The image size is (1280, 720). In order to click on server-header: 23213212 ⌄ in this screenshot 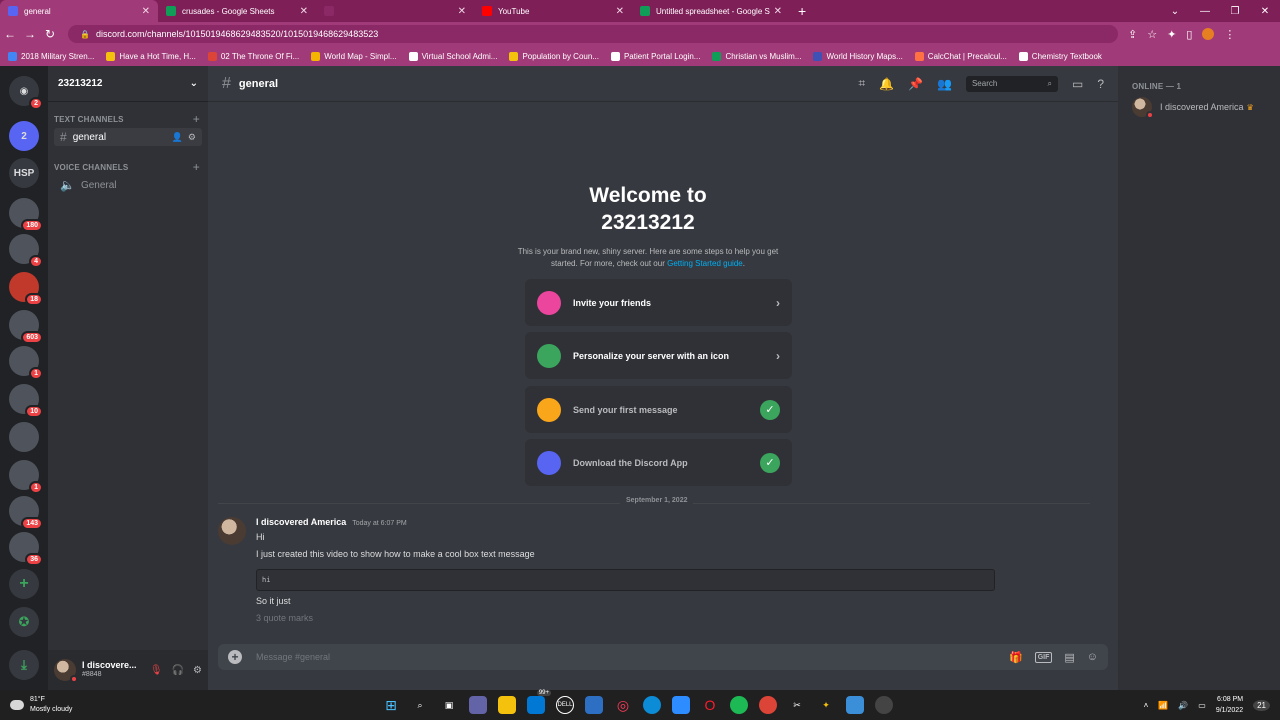, I will do `click(128, 84)`.